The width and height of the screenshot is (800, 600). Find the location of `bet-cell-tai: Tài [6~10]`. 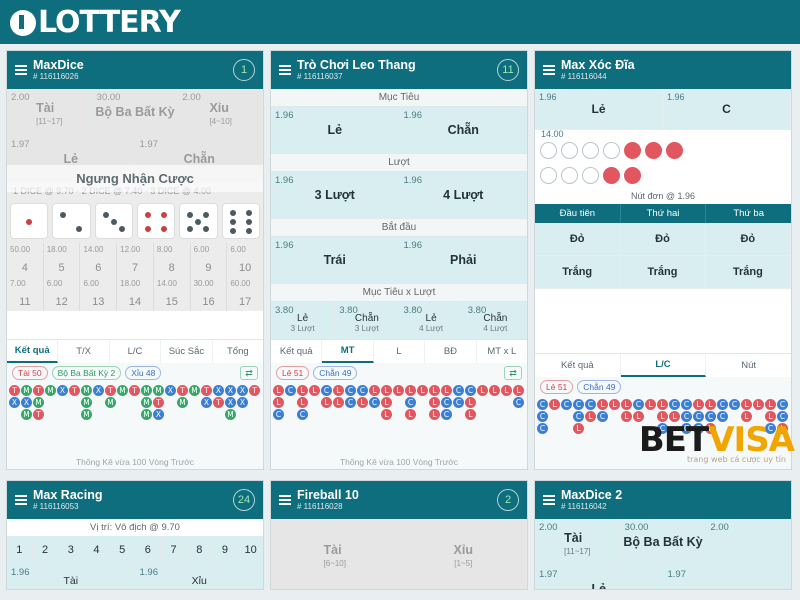

bet-cell-tai: Tài [6~10] is located at coordinates (335, 554).